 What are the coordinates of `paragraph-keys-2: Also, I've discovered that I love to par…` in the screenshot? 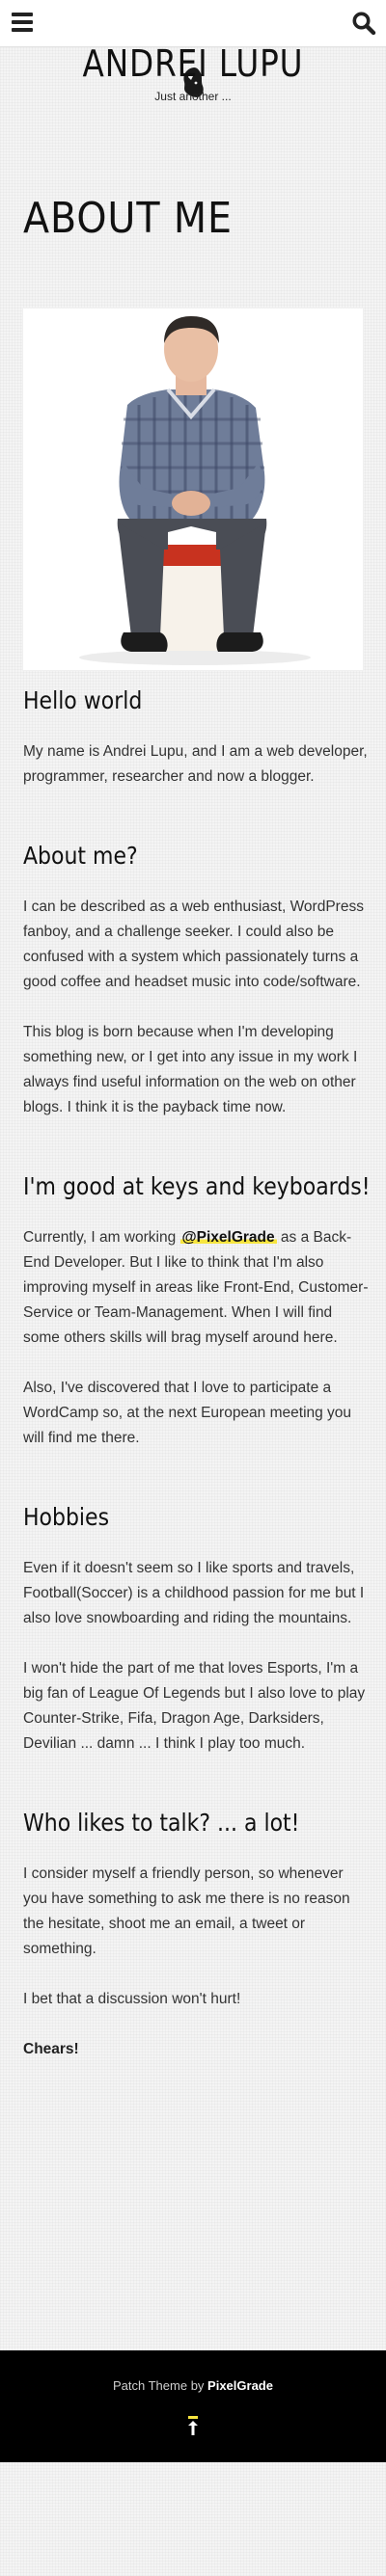 It's located at (187, 1413).